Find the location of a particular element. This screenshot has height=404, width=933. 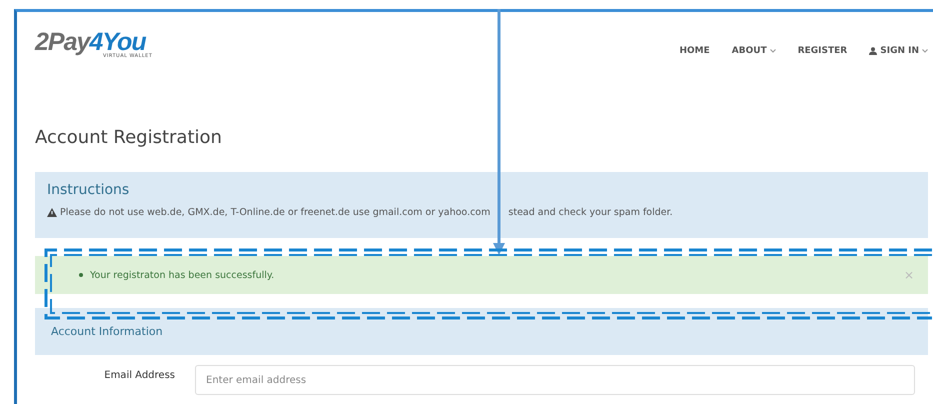

email-field: Enter email address is located at coordinates (555, 380).